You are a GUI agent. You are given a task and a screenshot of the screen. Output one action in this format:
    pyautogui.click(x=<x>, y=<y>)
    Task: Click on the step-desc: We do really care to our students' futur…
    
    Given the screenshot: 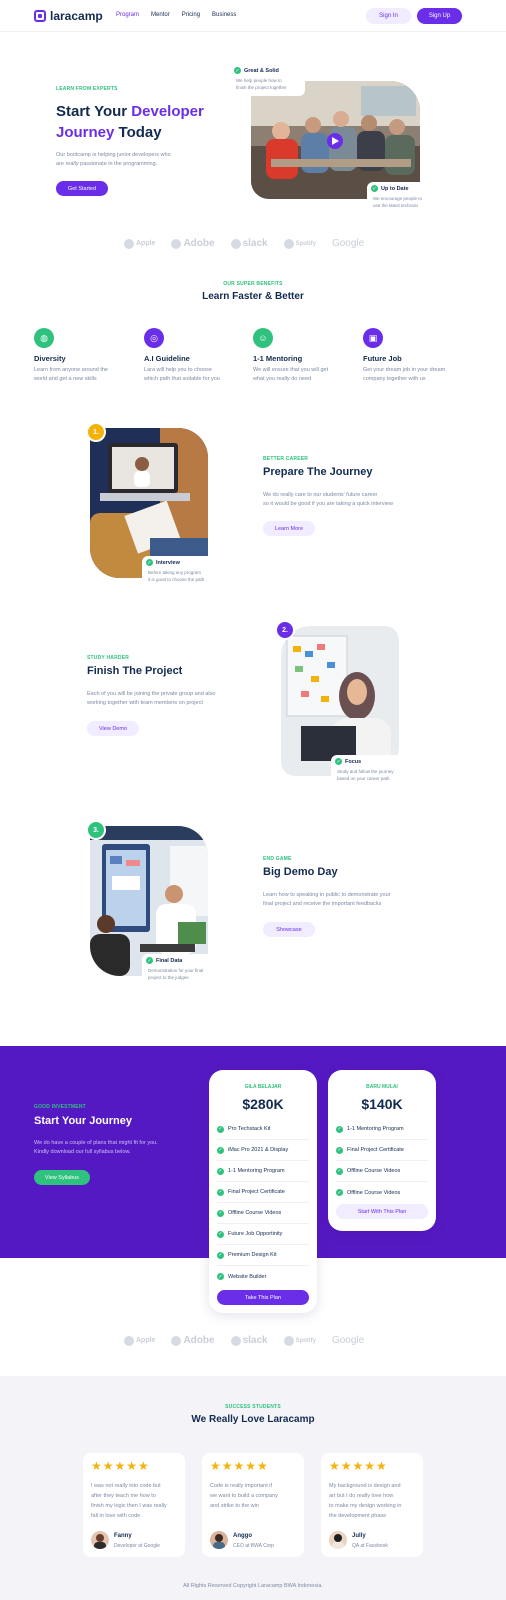 What is the action you would take?
    pyautogui.click(x=328, y=500)
    